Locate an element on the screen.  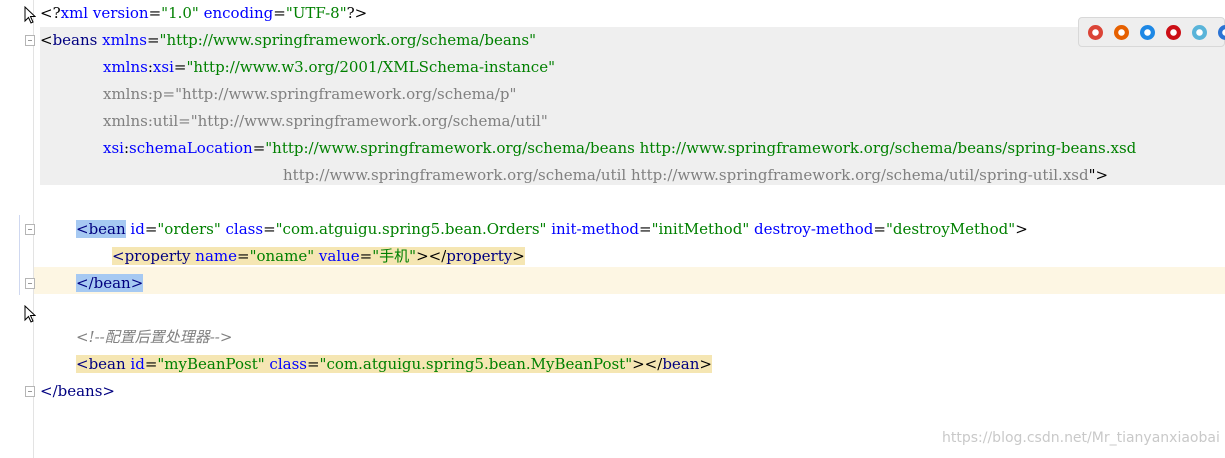
safari-icon is located at coordinates (1147, 32).